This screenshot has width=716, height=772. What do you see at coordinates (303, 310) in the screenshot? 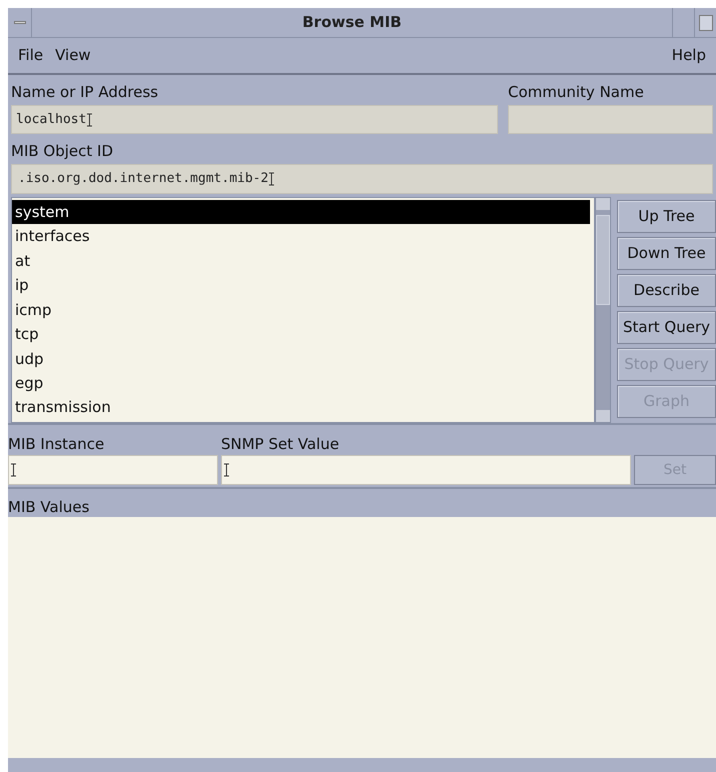
I see `tree-item: icmp` at bounding box center [303, 310].